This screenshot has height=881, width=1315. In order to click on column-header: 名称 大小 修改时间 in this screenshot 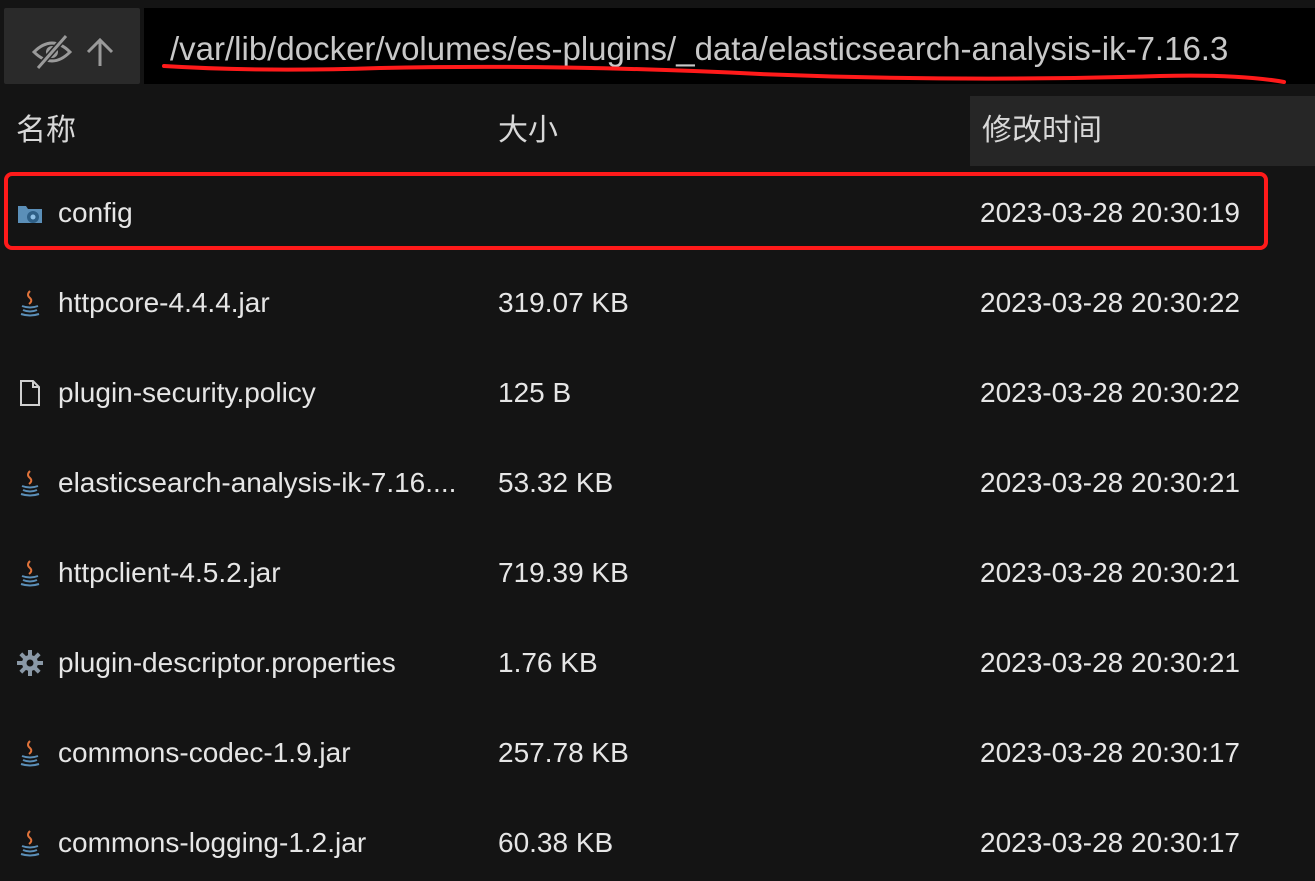, I will do `click(657, 131)`.